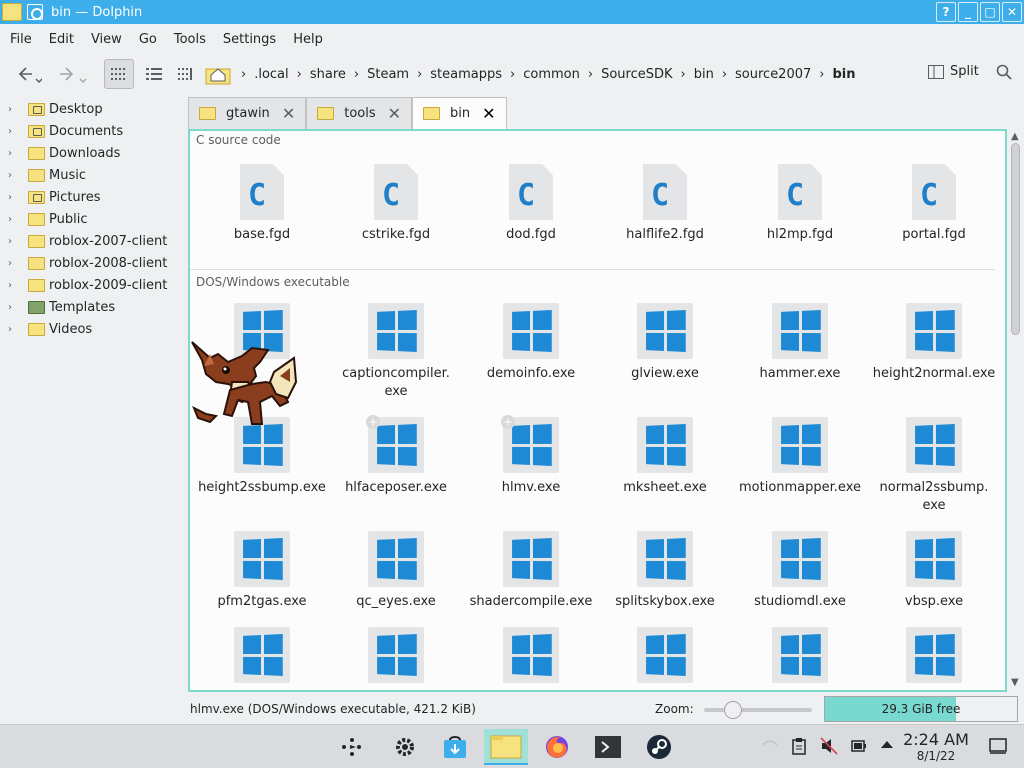  Describe the element at coordinates (936, 746) in the screenshot. I see `digital-clock: 2:24 AM 8/1/22` at that location.